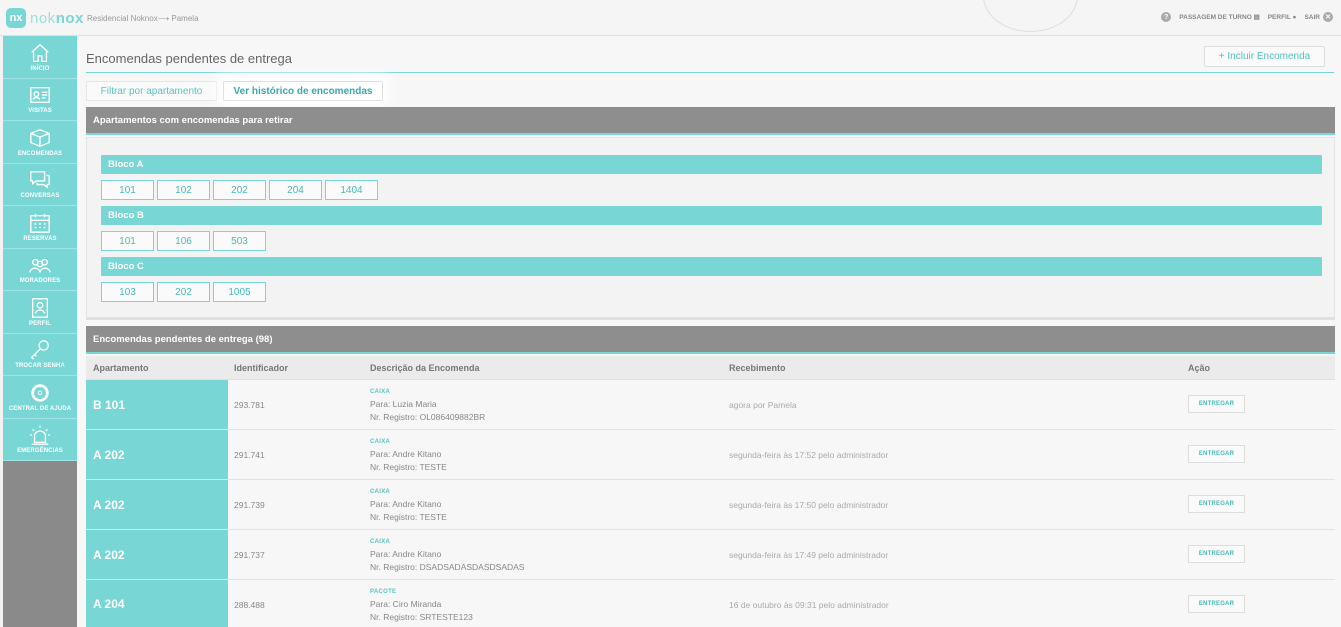  What do you see at coordinates (16, 18) in the screenshot?
I see `logo-badge: nx` at bounding box center [16, 18].